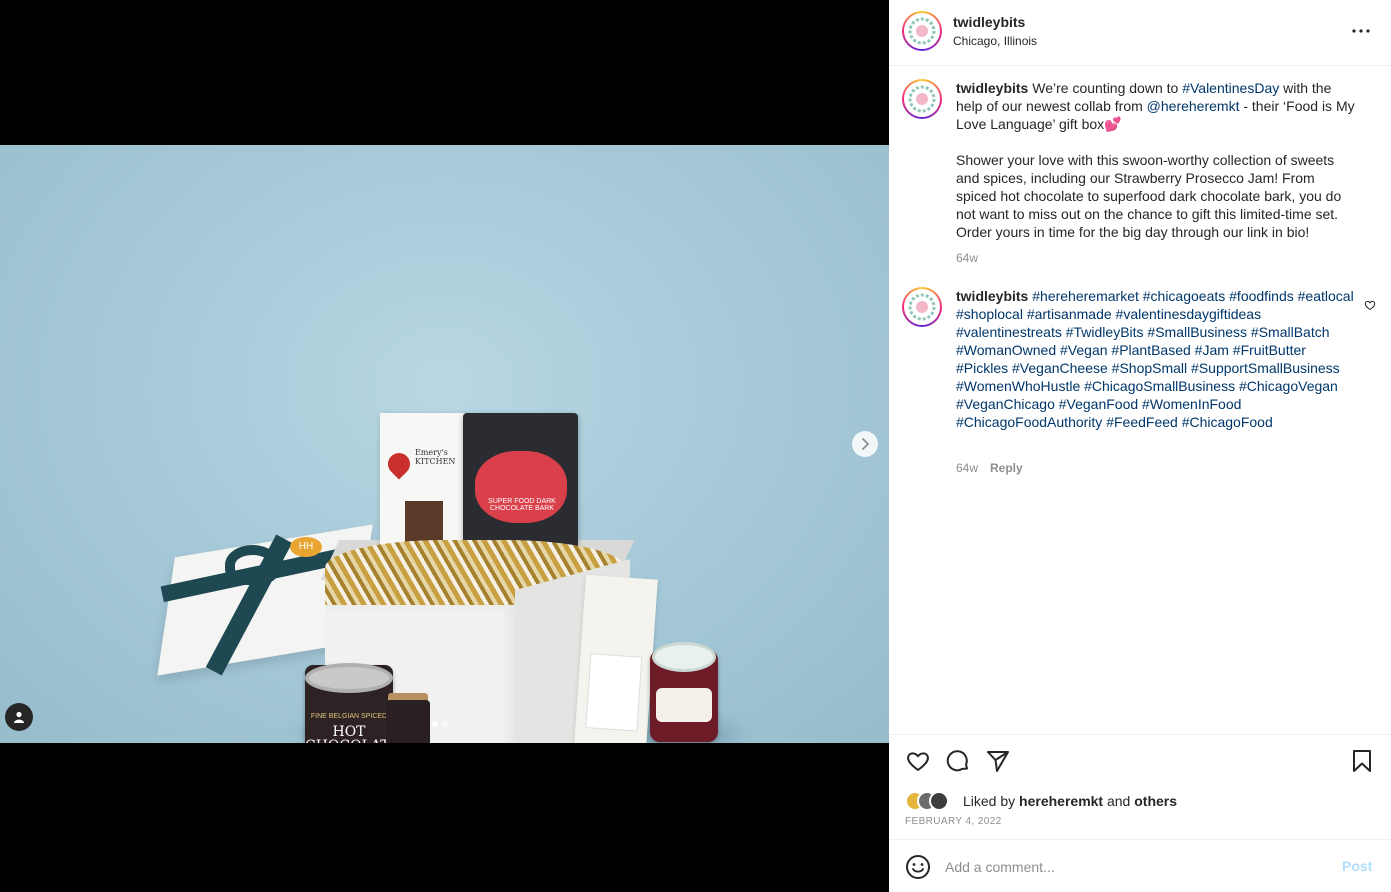  I want to click on liker-avatar, so click(939, 801).